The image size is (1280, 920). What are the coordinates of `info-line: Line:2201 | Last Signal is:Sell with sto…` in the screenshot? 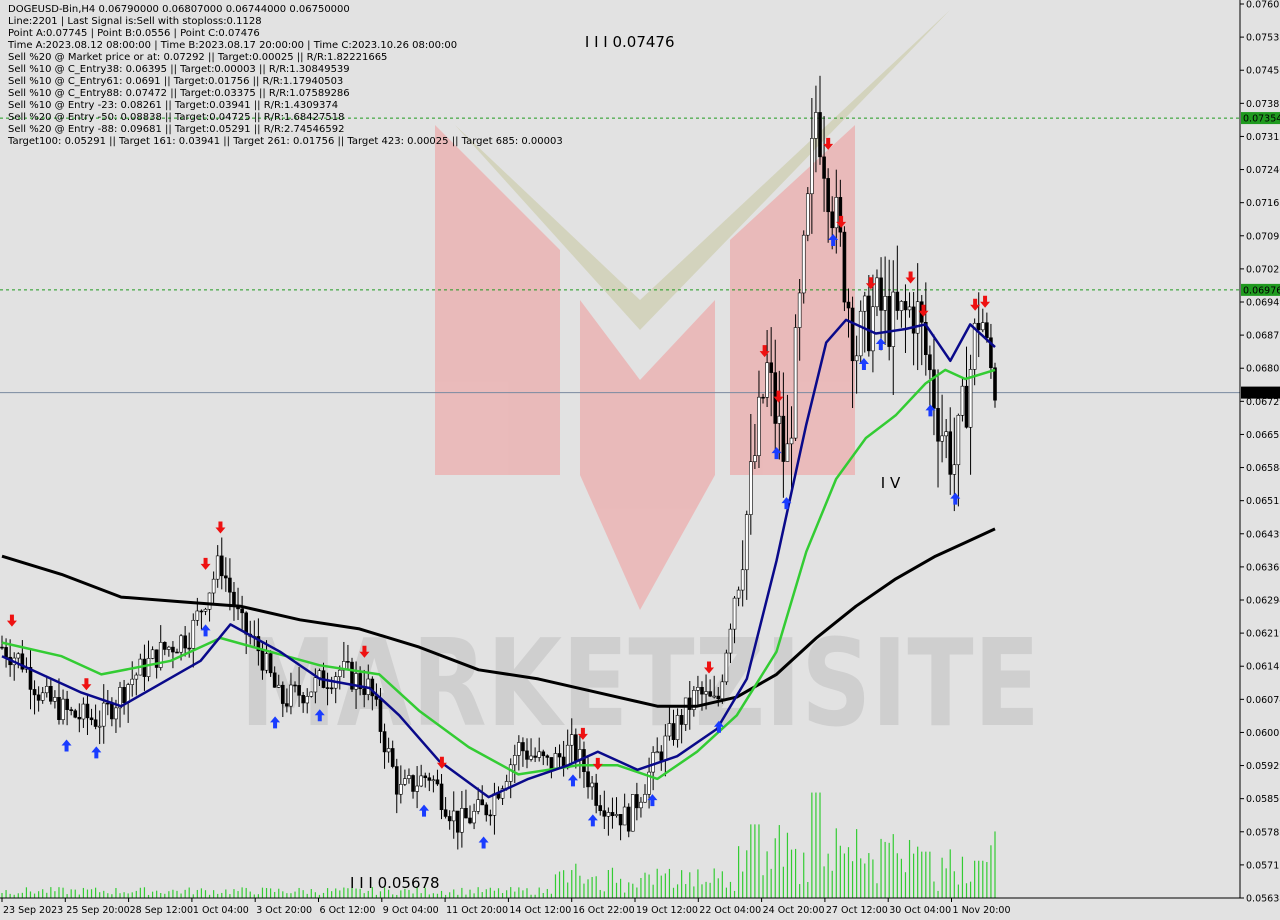 It's located at (135, 21).